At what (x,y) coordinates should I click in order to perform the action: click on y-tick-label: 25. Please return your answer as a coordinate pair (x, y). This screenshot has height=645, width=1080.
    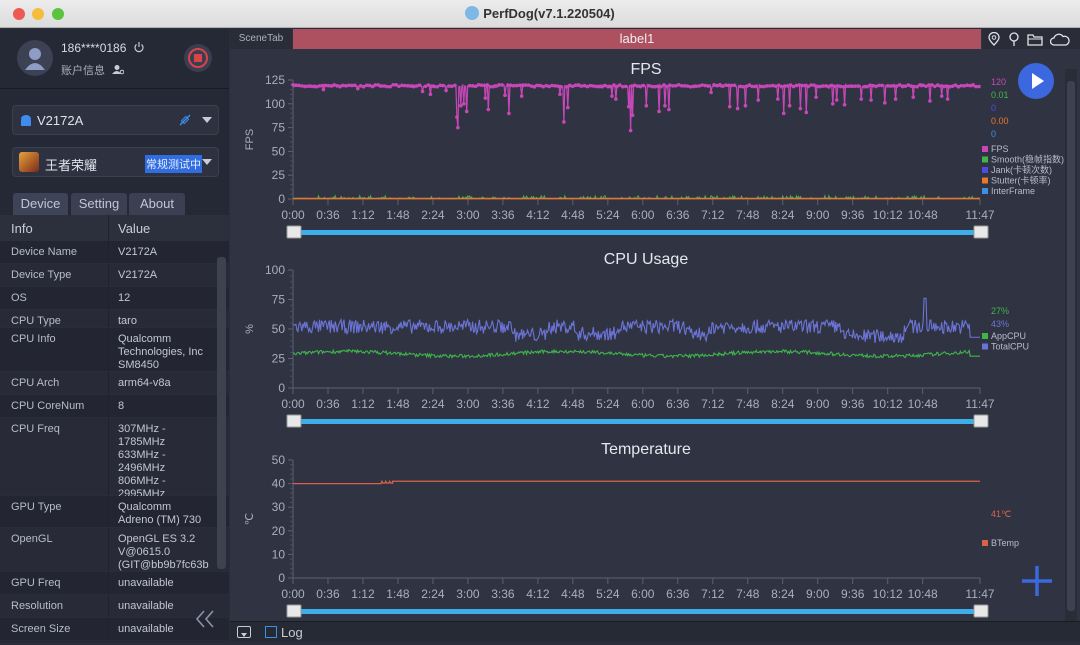
    Looking at the image, I should click on (279, 175).